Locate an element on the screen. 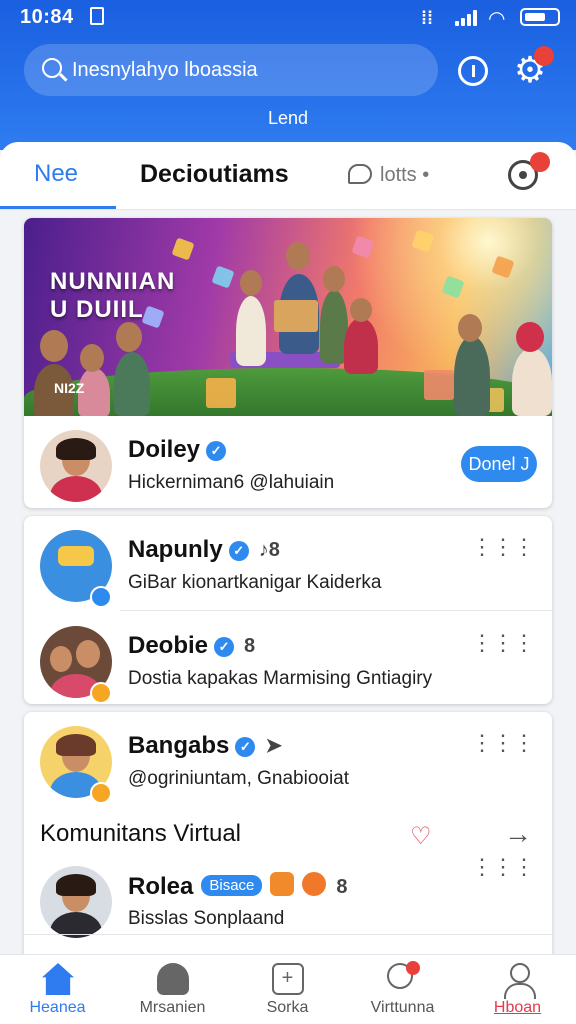  heart-icon: ♡ is located at coordinates (421, 836).